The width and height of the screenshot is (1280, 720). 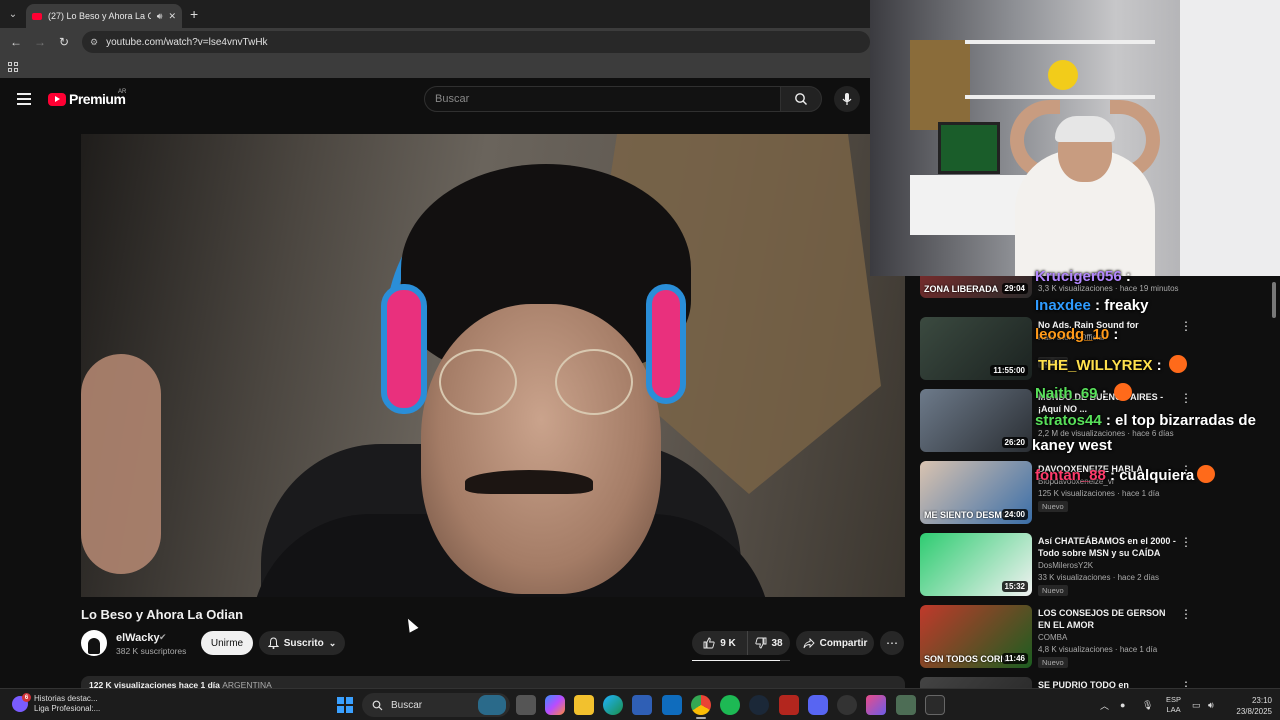 What do you see at coordinates (672, 705) in the screenshot?
I see `outlook-icon` at bounding box center [672, 705].